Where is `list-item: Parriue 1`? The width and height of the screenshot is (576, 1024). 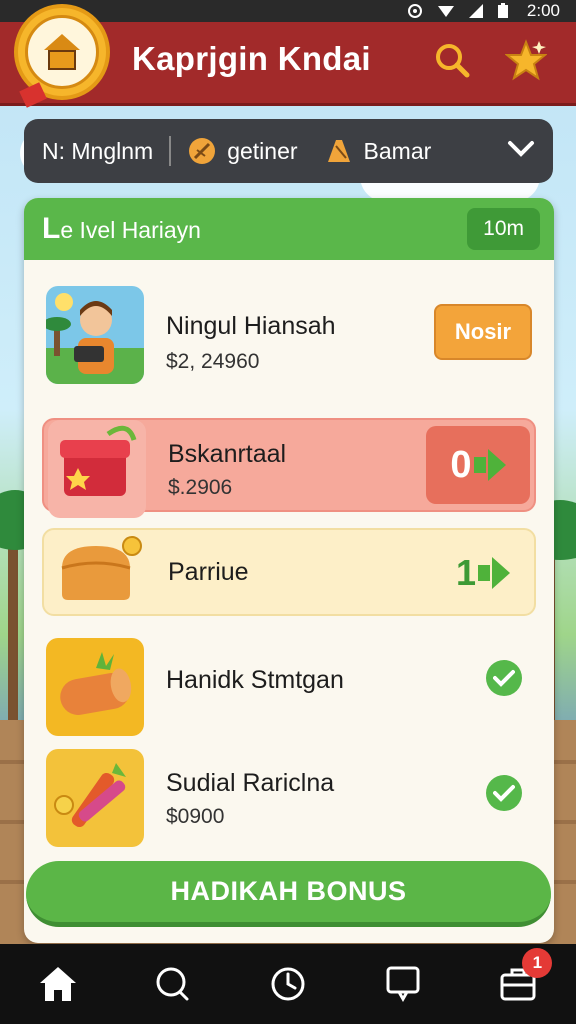 list-item: Parriue 1 is located at coordinates (289, 572).